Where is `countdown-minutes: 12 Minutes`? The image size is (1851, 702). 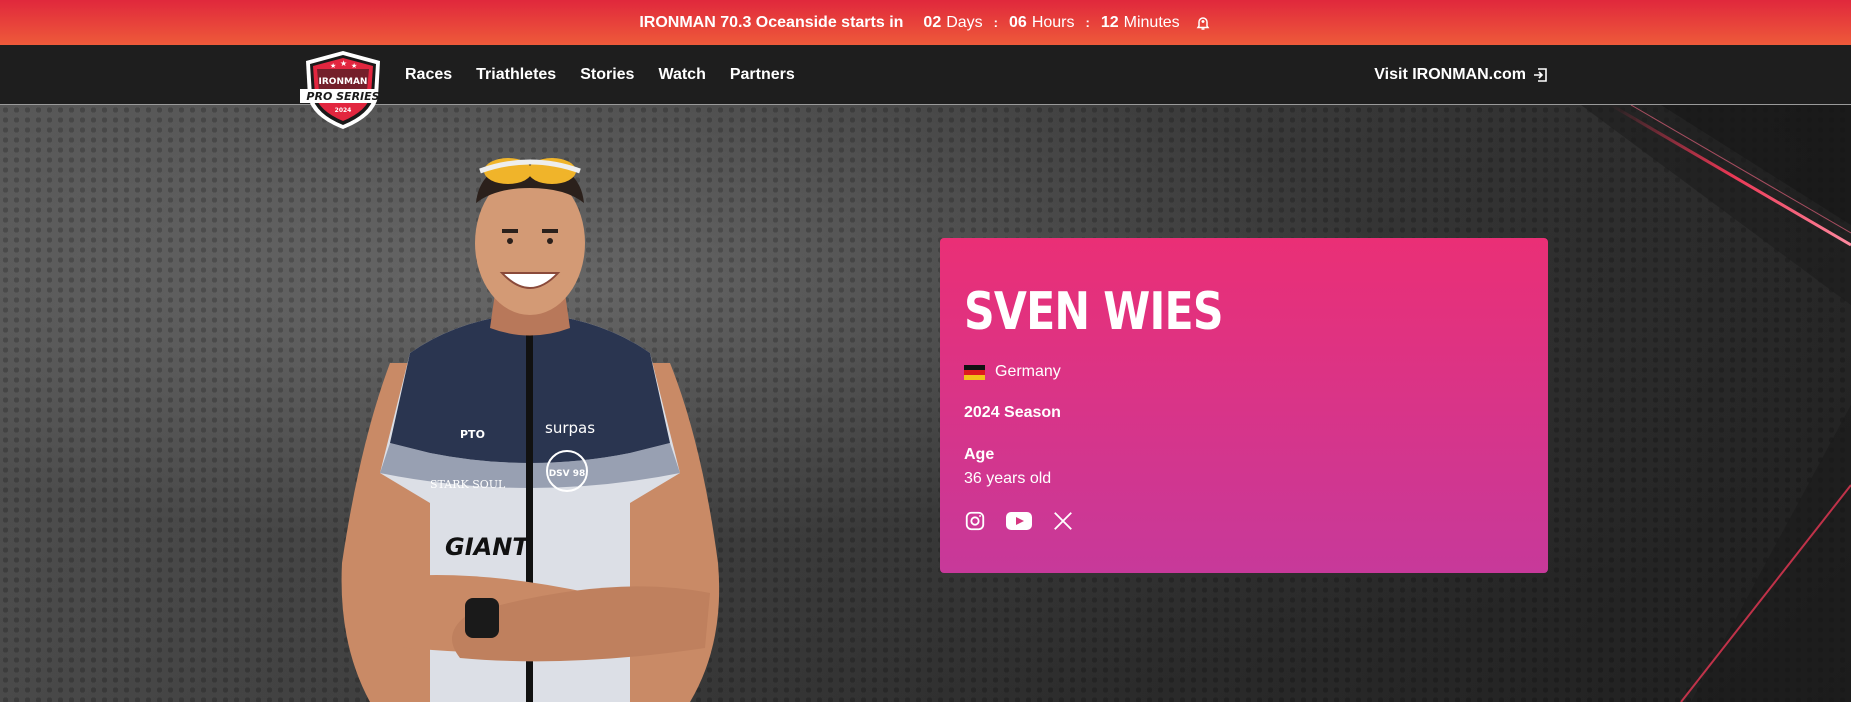 countdown-minutes: 12 Minutes is located at coordinates (1140, 23).